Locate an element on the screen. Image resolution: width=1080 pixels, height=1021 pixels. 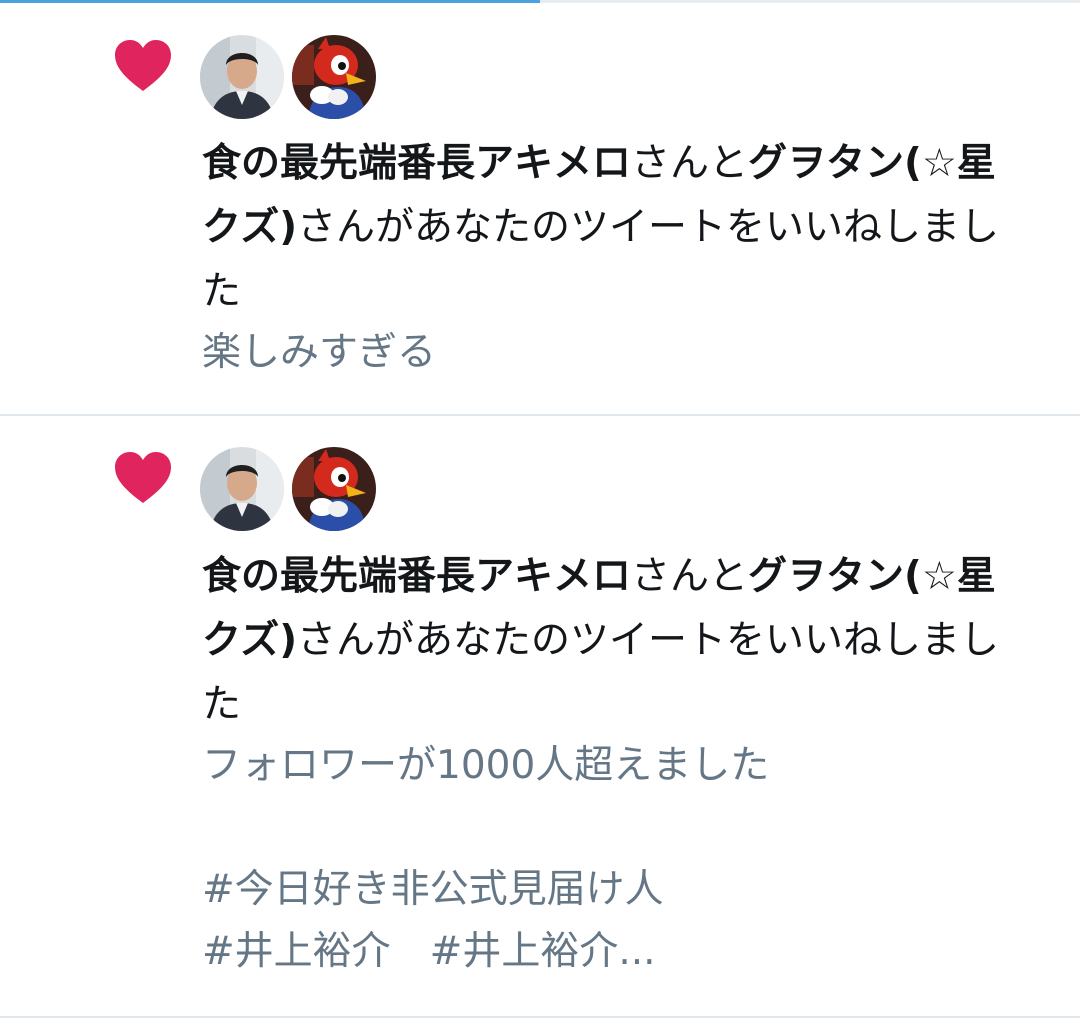
tweet-blank-line is located at coordinates (612, 828).